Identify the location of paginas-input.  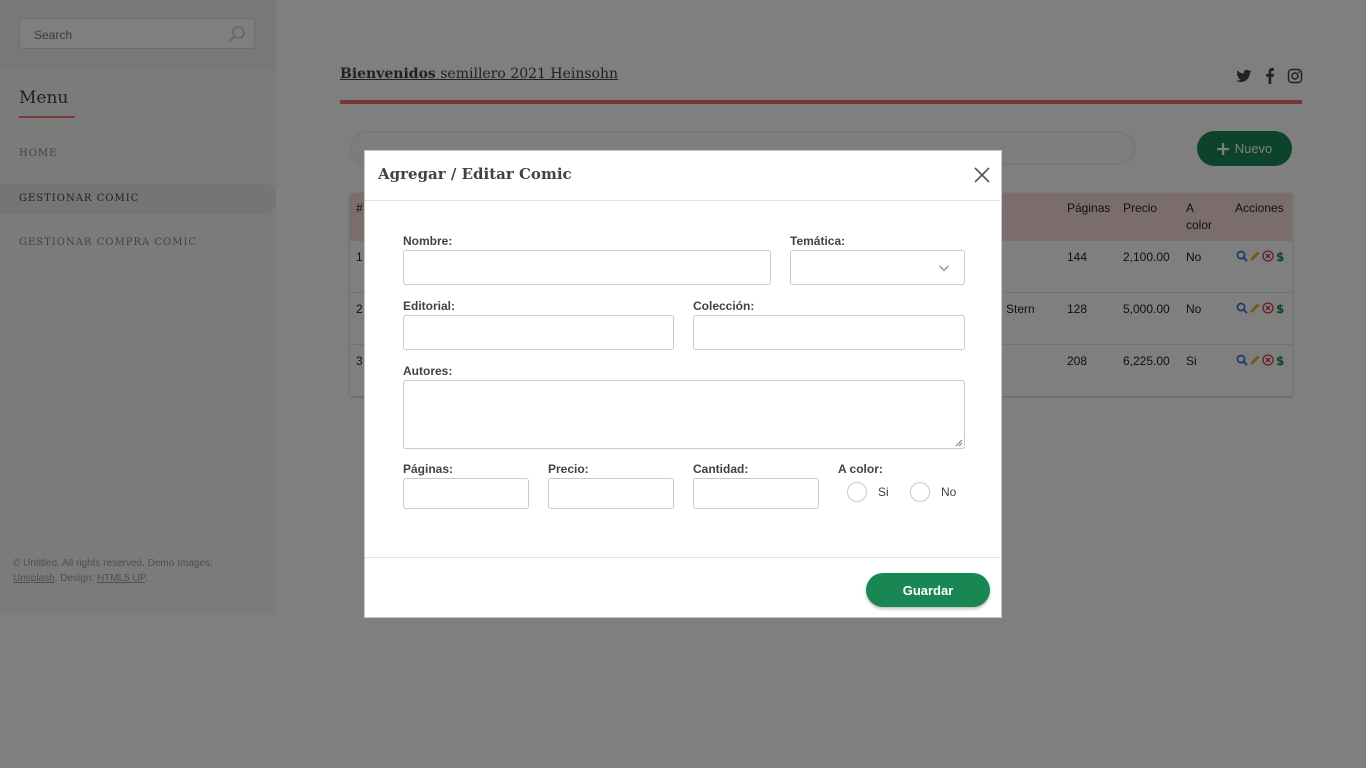
(466, 493).